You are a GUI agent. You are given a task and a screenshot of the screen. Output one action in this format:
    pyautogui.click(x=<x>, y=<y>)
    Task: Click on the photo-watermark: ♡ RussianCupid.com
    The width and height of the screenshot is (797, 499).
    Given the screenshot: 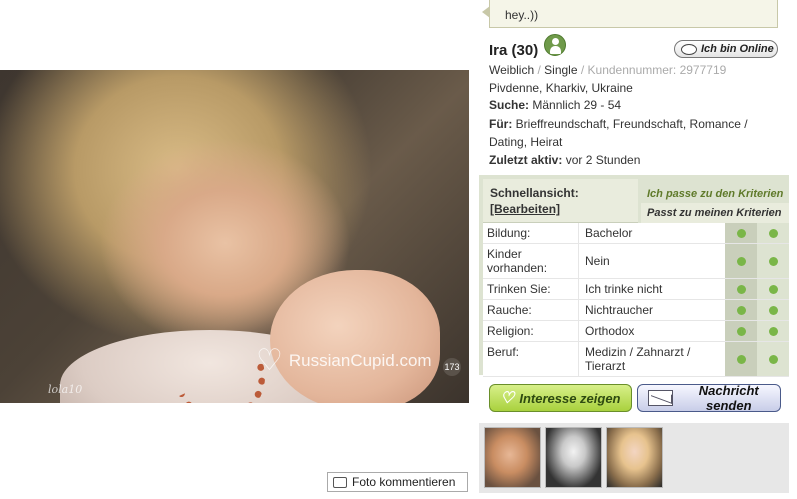 What is the action you would take?
    pyautogui.click(x=344, y=361)
    